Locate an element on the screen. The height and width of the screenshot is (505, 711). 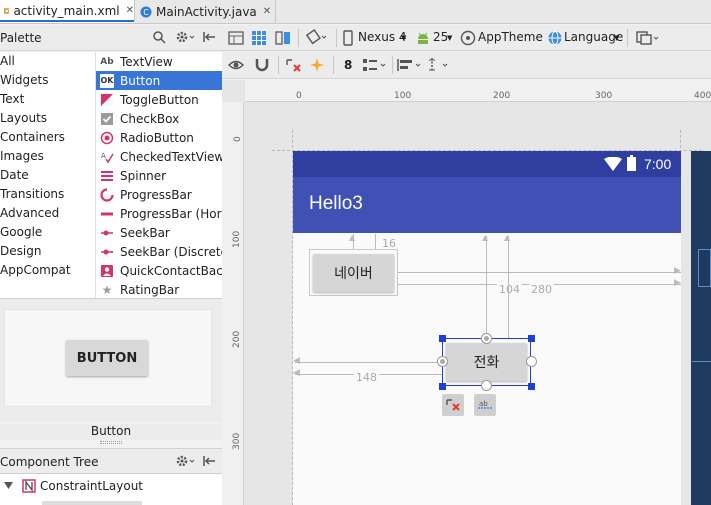
baseline-button: ab is located at coordinates (485, 405).